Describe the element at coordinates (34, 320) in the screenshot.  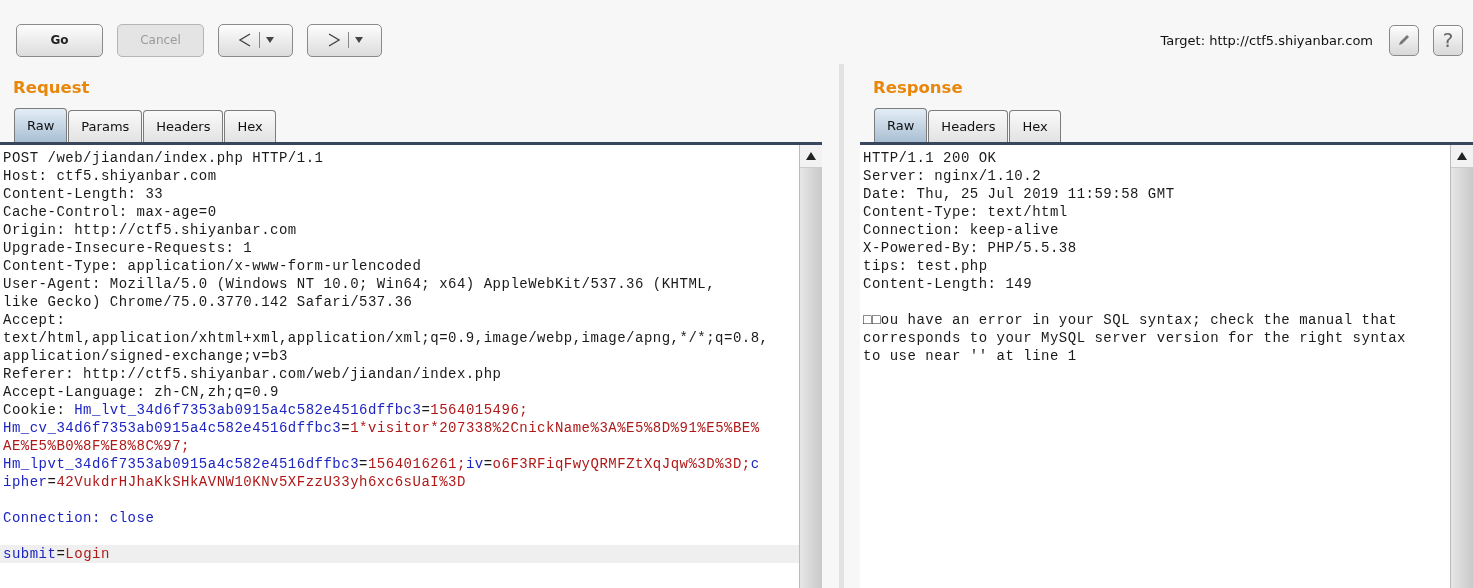
I see `code-line: Accept:` at that location.